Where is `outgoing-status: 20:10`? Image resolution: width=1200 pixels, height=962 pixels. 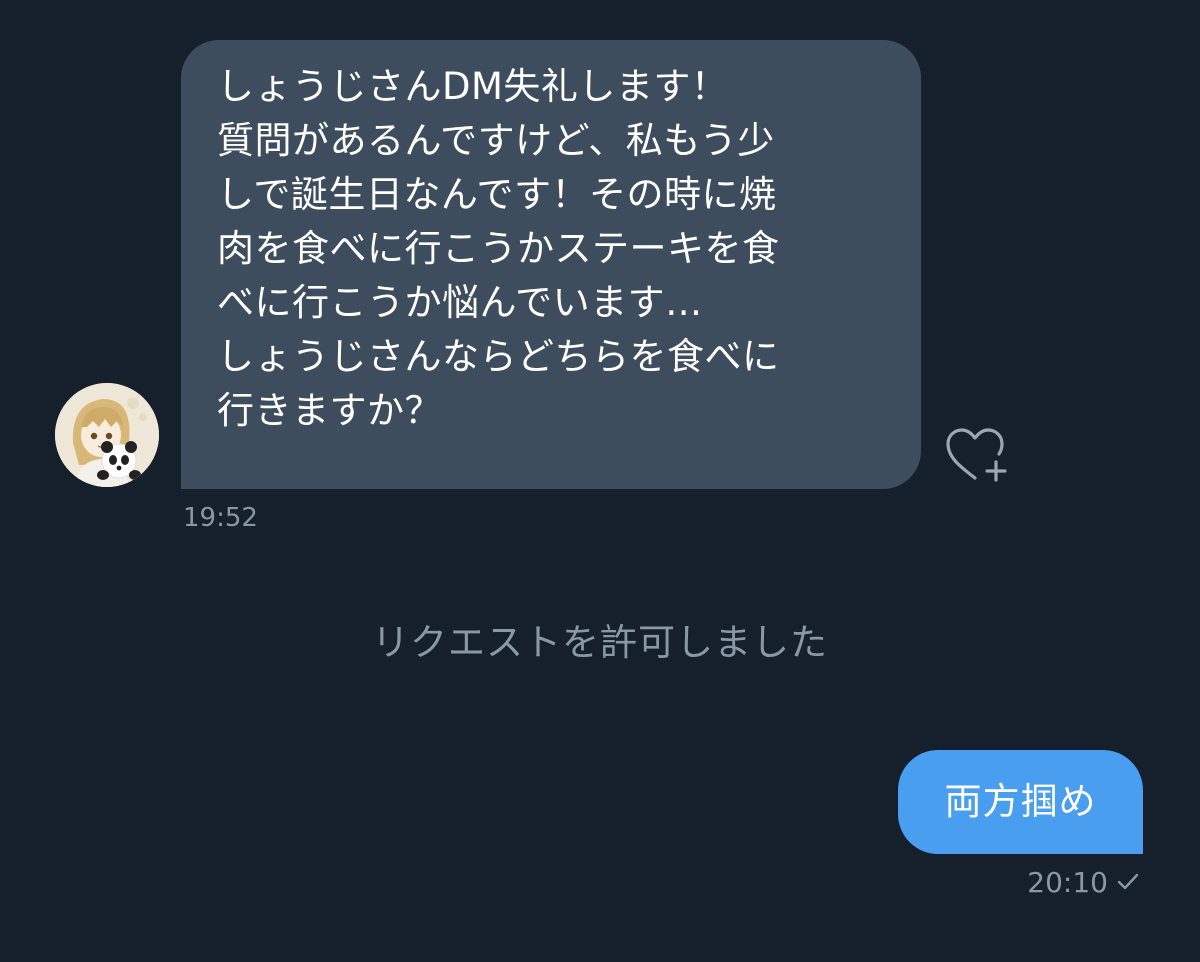 outgoing-status: 20:10 is located at coordinates (1083, 882).